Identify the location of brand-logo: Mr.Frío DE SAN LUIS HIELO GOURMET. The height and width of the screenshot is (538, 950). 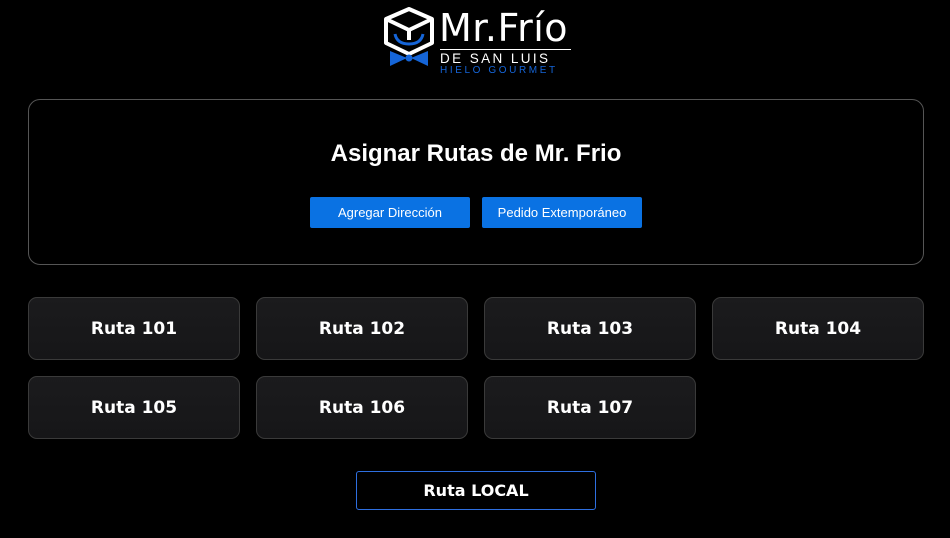
(477, 42).